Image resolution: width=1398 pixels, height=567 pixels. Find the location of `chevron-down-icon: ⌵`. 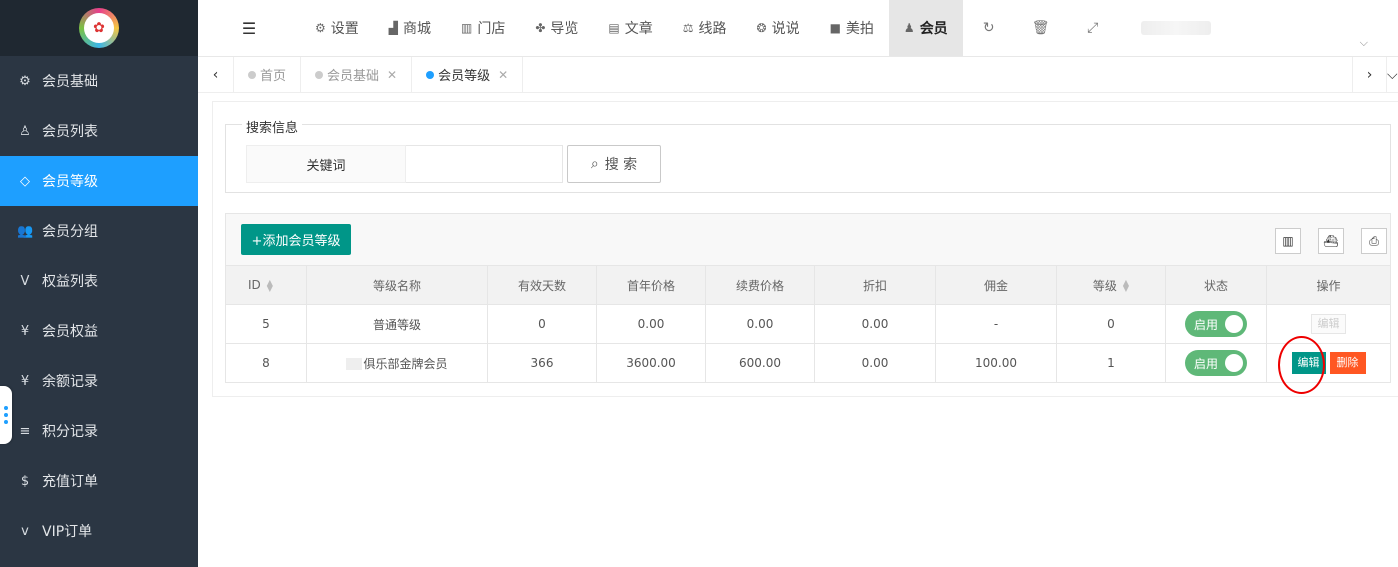

chevron-down-icon: ⌵ is located at coordinates (1364, 43).